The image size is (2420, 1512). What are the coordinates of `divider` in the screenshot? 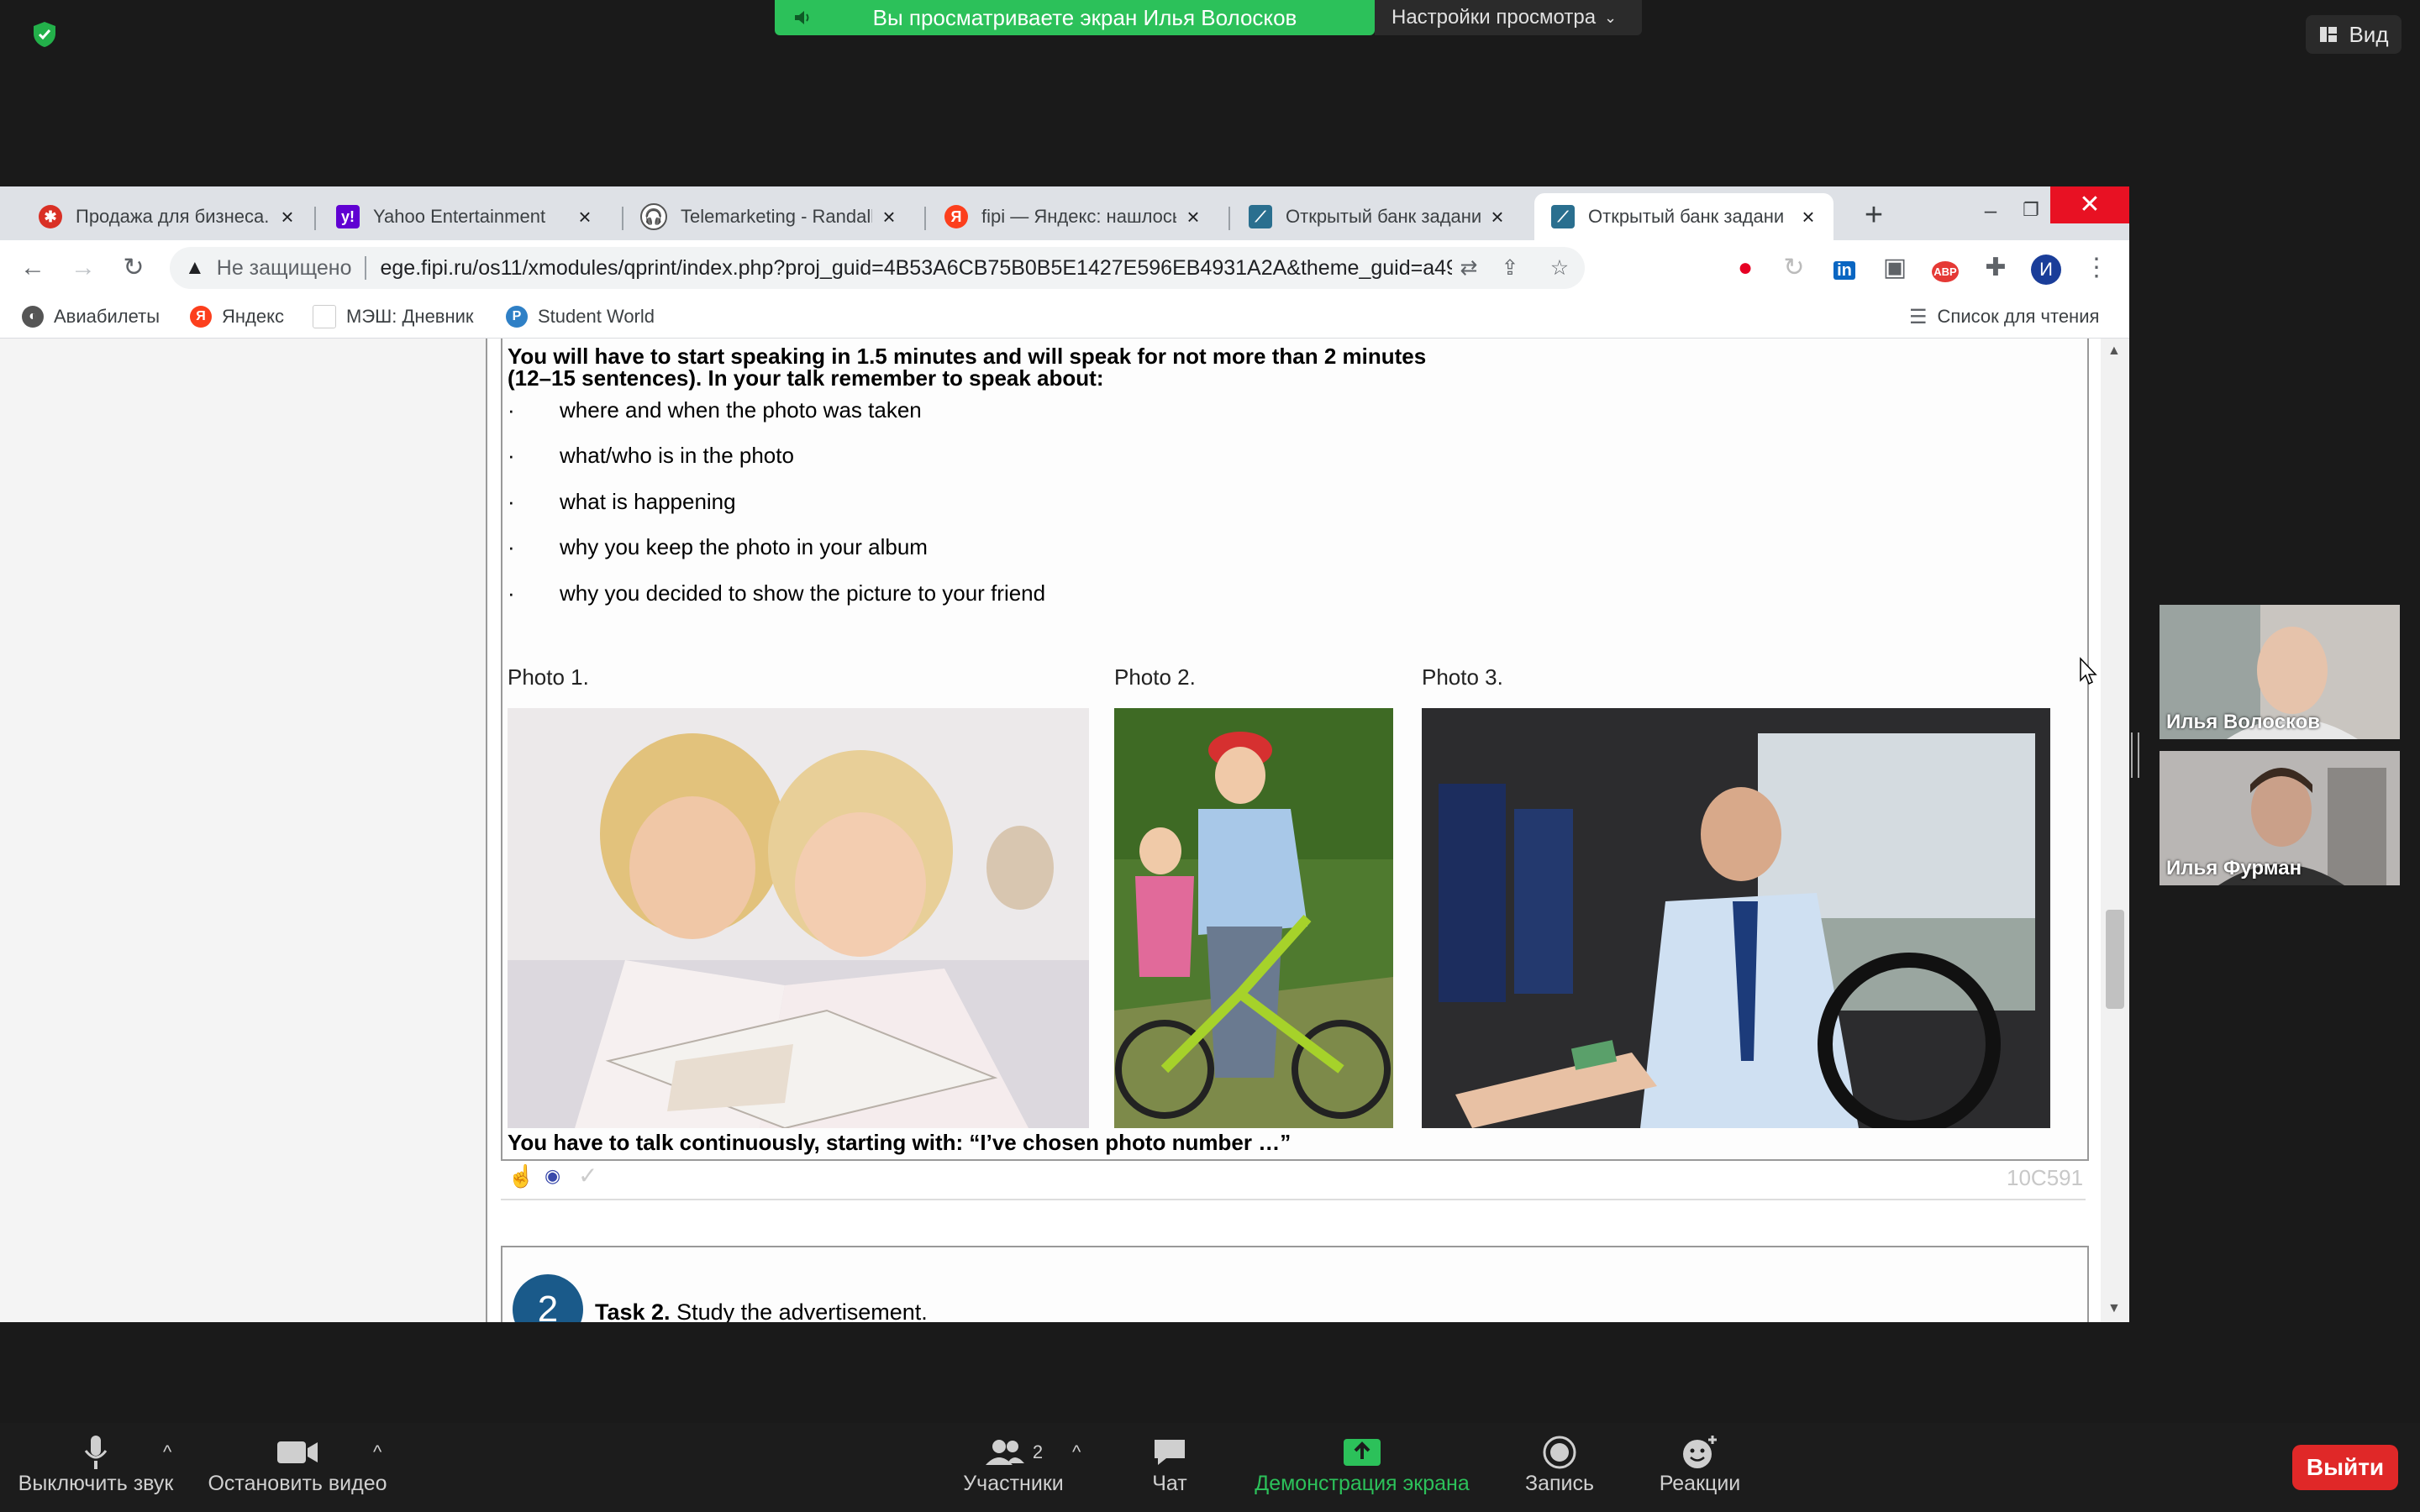 It's located at (1293, 1199).